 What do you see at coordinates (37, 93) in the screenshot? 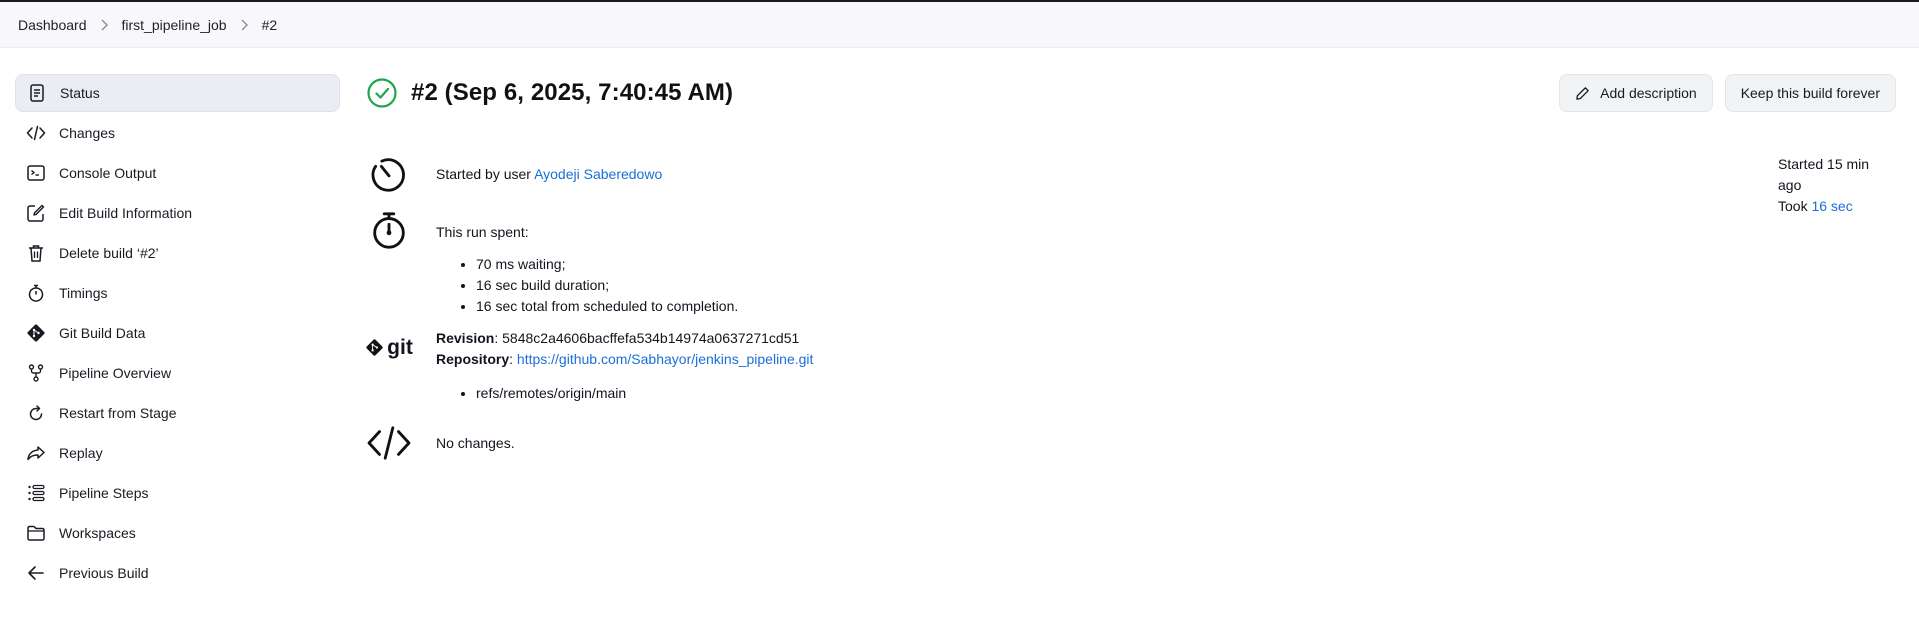
I see `document-icon` at bounding box center [37, 93].